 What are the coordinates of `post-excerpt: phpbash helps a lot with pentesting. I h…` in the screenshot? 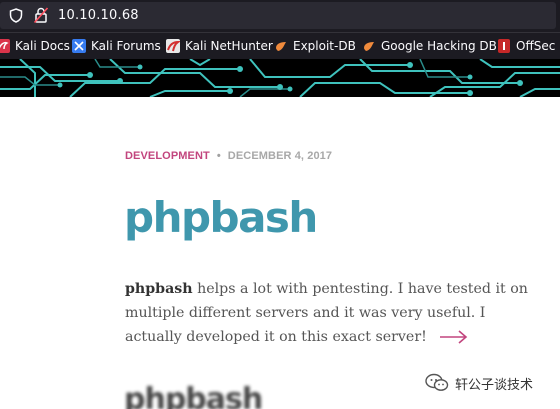 It's located at (327, 313).